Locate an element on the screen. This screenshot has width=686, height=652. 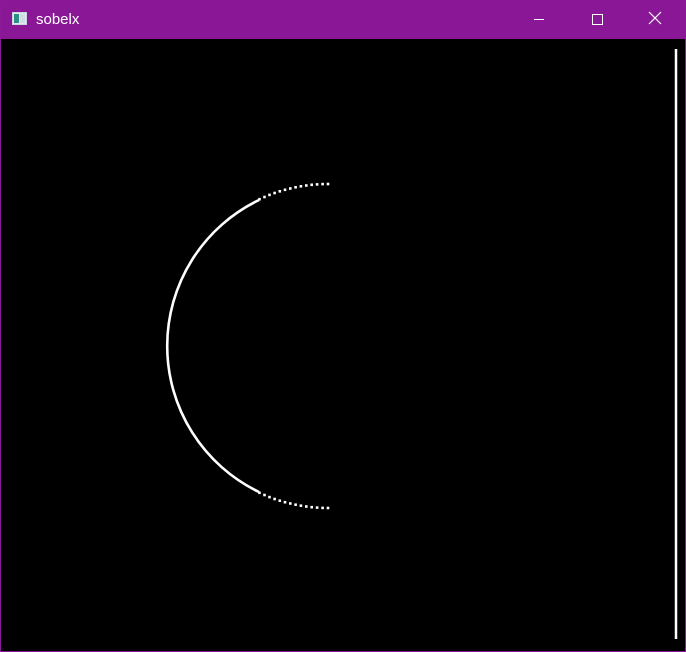
minimize-icon is located at coordinates (539, 20).